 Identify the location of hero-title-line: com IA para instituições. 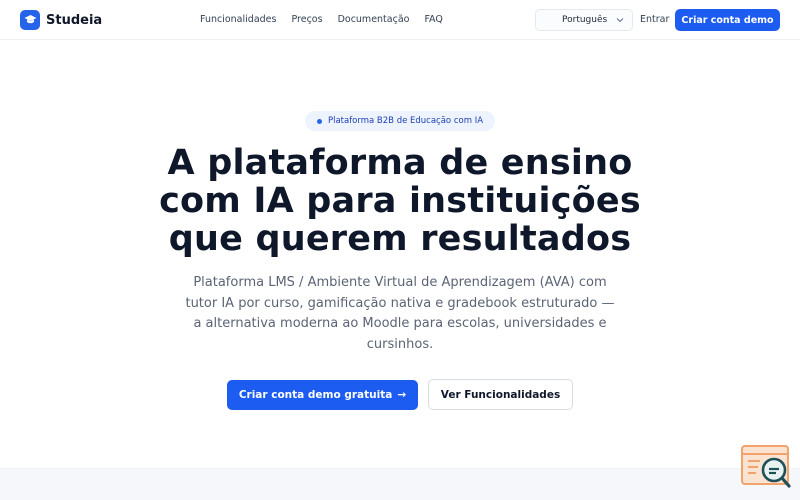
(400, 201).